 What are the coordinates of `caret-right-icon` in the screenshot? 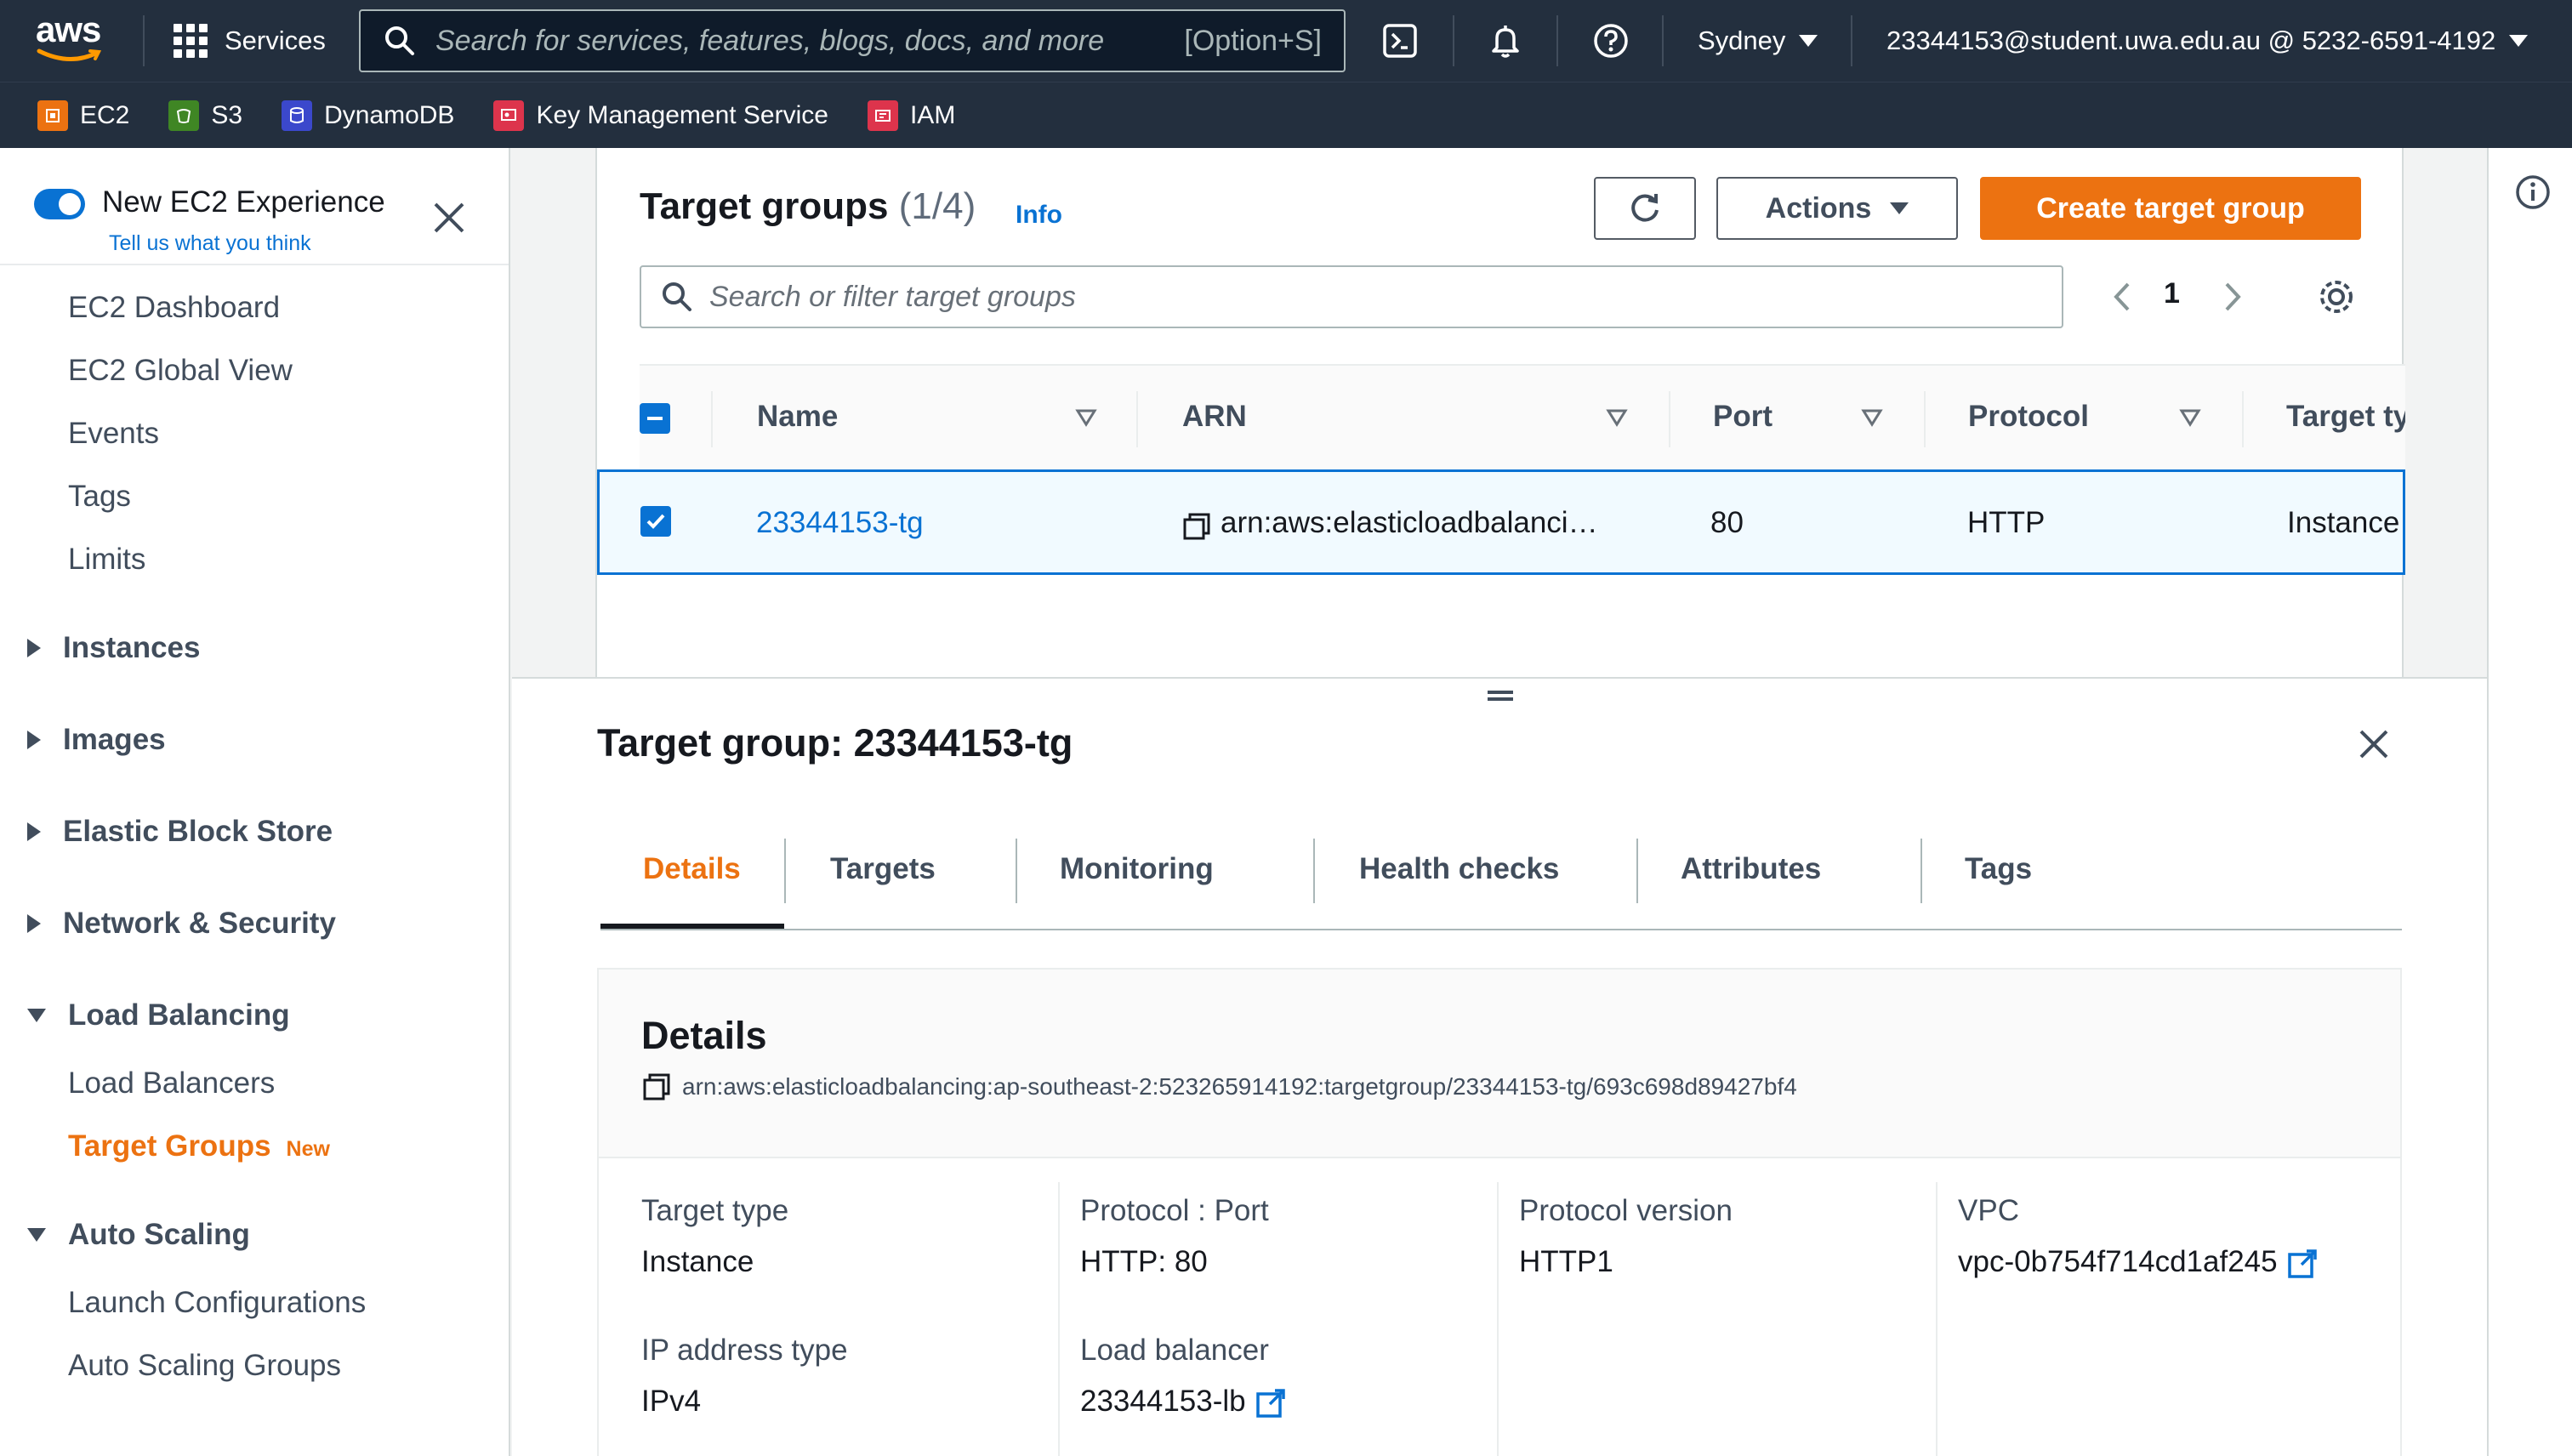 It's located at (34, 648).